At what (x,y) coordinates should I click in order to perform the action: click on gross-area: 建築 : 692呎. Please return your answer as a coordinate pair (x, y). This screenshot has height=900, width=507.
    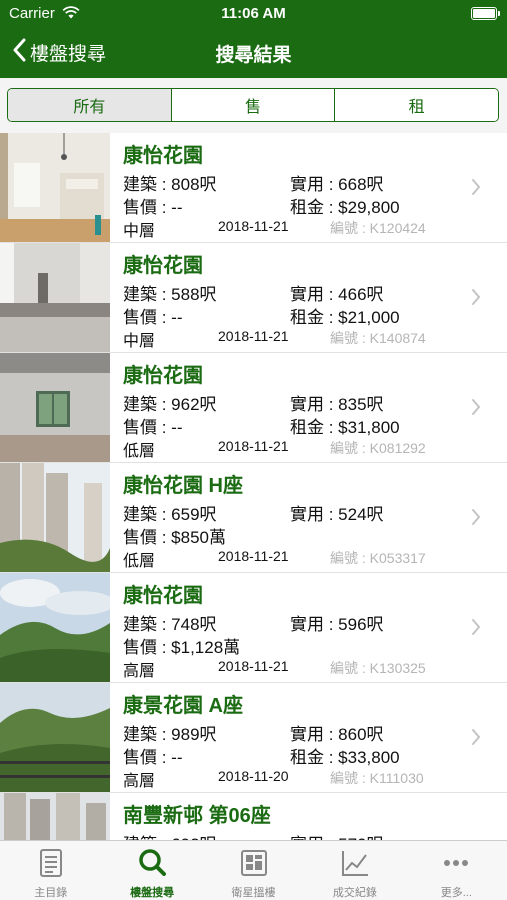
    Looking at the image, I should click on (170, 835).